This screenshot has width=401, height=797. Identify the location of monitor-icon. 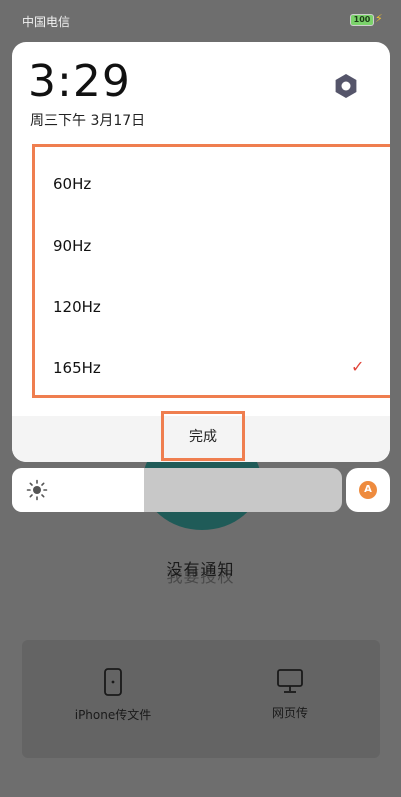
(290, 681).